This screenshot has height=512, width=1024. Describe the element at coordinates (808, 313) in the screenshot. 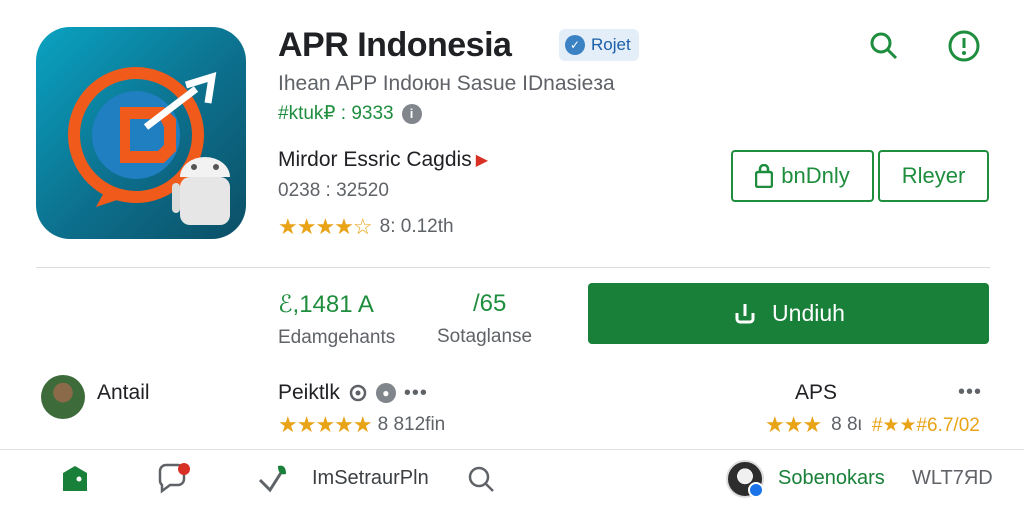

I see `install-label: Undiuh` at that location.